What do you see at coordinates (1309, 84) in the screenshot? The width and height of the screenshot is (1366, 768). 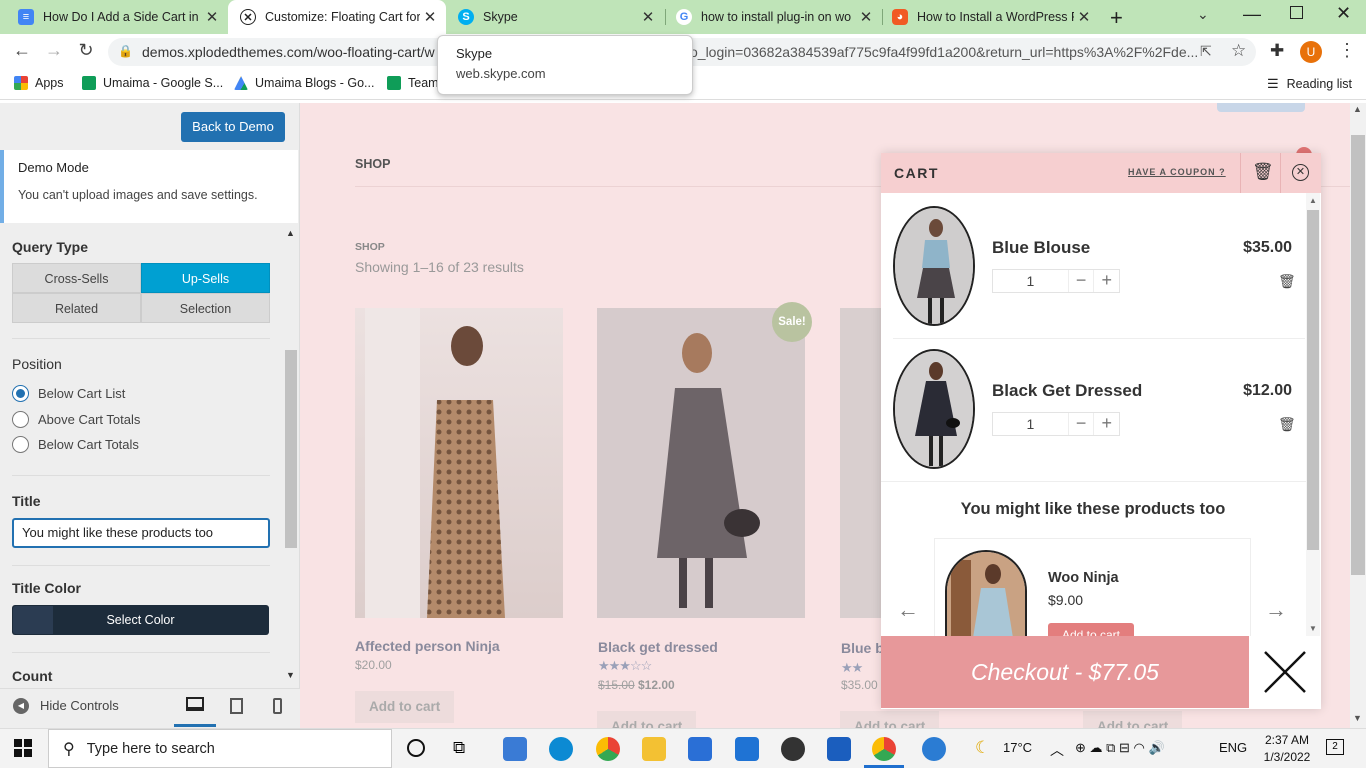 I see `reading-list: ☰ Reading list` at bounding box center [1309, 84].